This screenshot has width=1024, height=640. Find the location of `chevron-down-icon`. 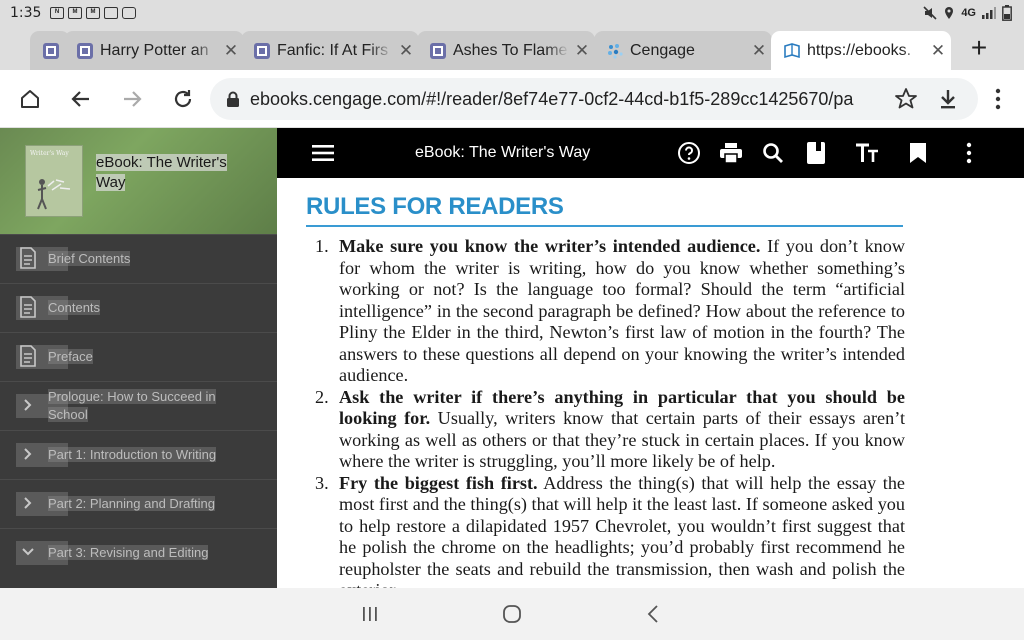

chevron-down-icon is located at coordinates (28, 552).